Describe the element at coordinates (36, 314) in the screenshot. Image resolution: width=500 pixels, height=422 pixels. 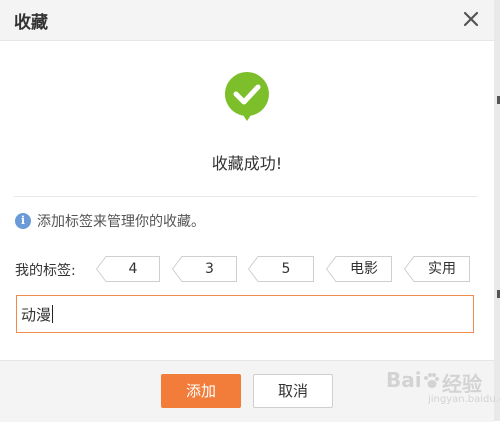
I see `tag-input-value: 动漫` at that location.